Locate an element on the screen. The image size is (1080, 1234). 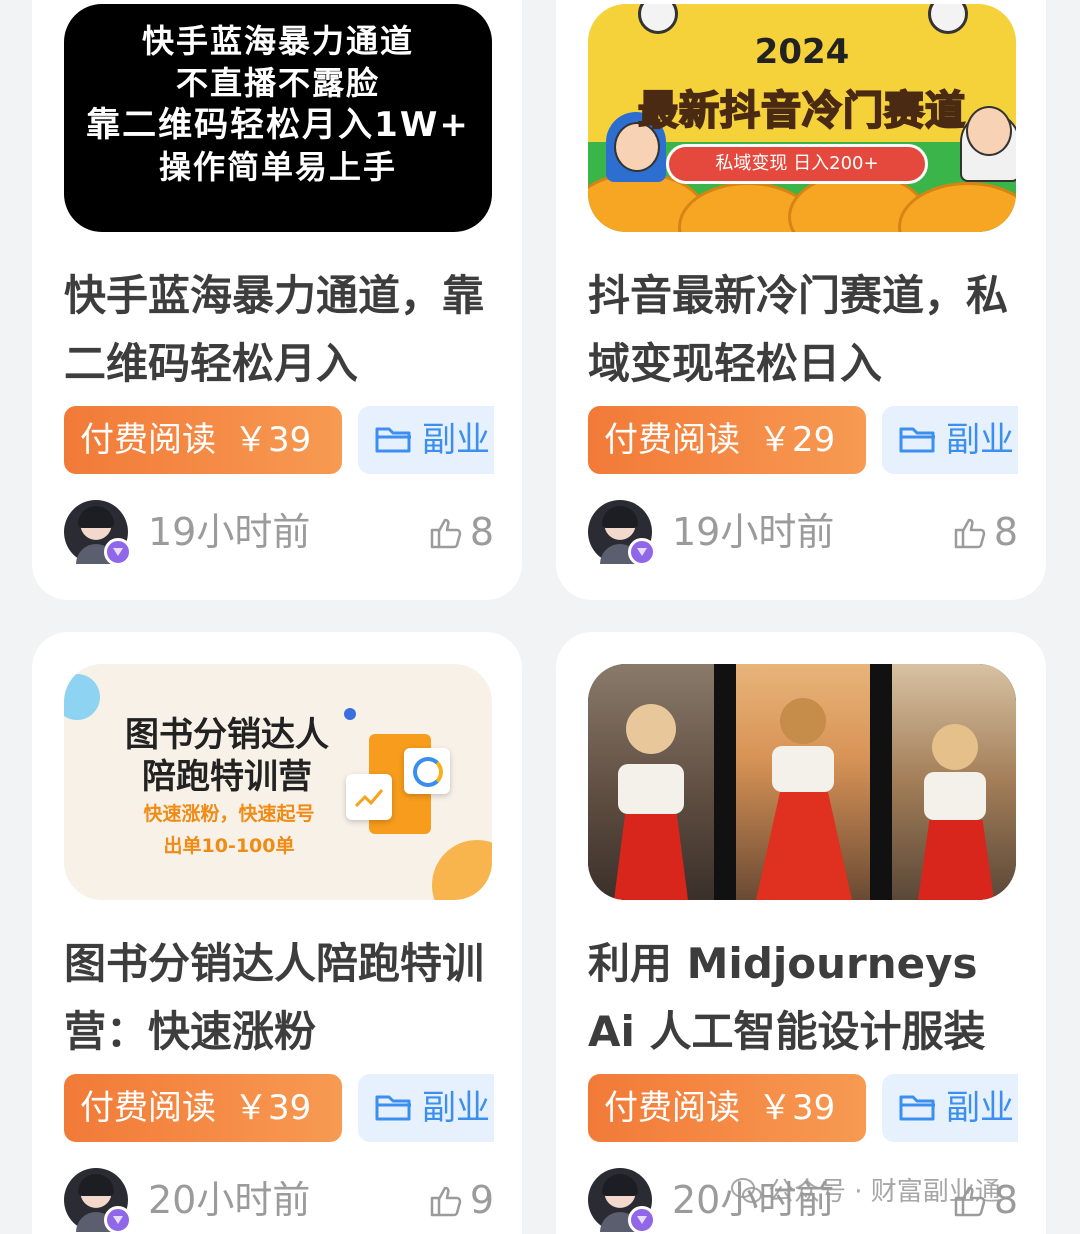
wechat-icon is located at coordinates (746, 1190).